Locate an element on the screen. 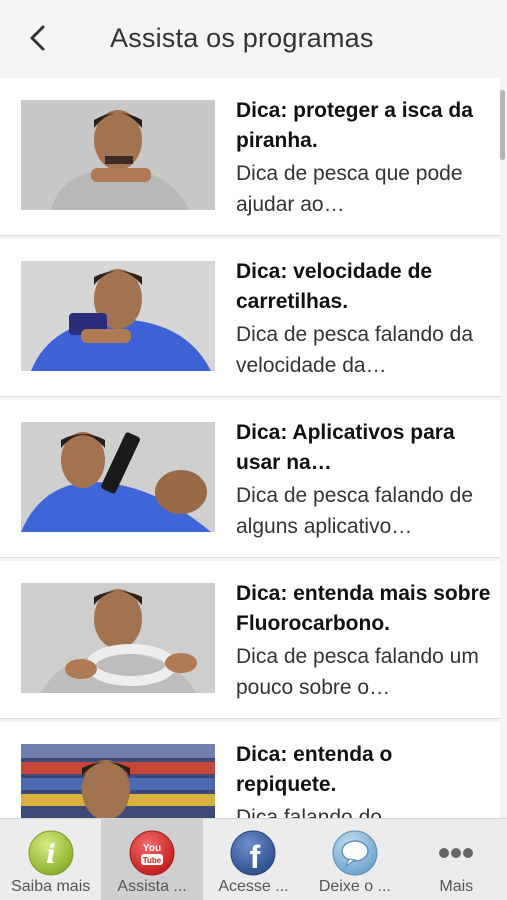 This screenshot has width=507, height=900. page-title: Assista os programas is located at coordinates (242, 38).